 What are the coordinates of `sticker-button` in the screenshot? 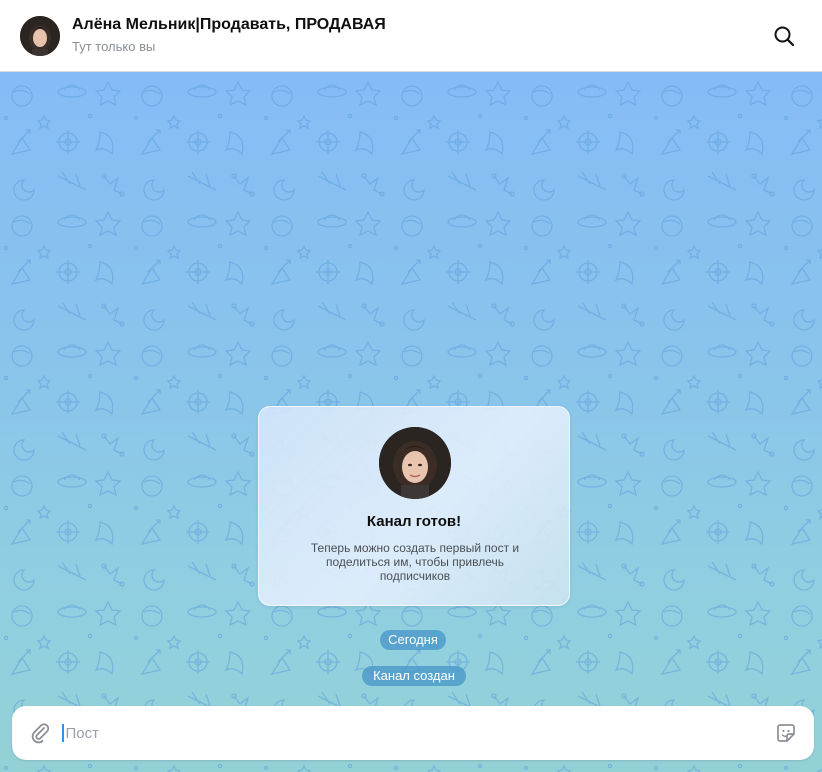 It's located at (786, 733).